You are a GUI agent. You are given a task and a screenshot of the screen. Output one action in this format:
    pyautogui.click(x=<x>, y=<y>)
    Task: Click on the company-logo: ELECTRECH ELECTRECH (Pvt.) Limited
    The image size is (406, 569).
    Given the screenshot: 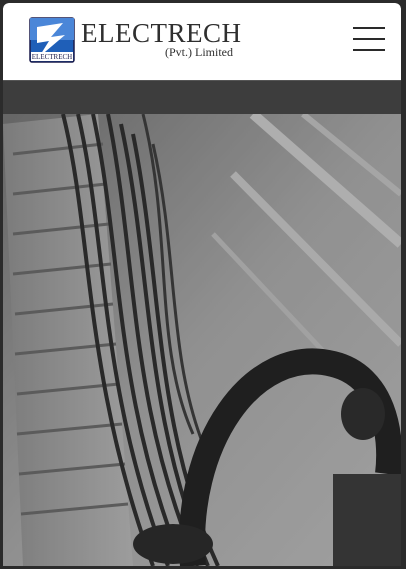 What is the action you would take?
    pyautogui.click(x=135, y=40)
    